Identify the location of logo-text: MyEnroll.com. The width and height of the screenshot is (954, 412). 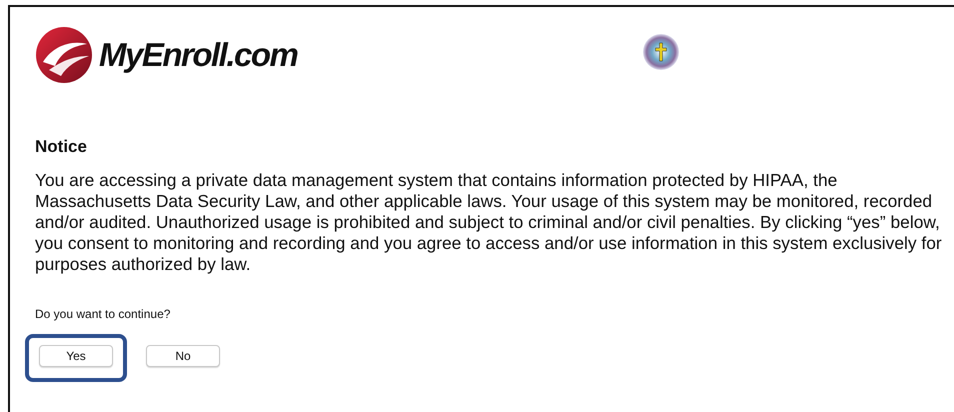
(198, 55).